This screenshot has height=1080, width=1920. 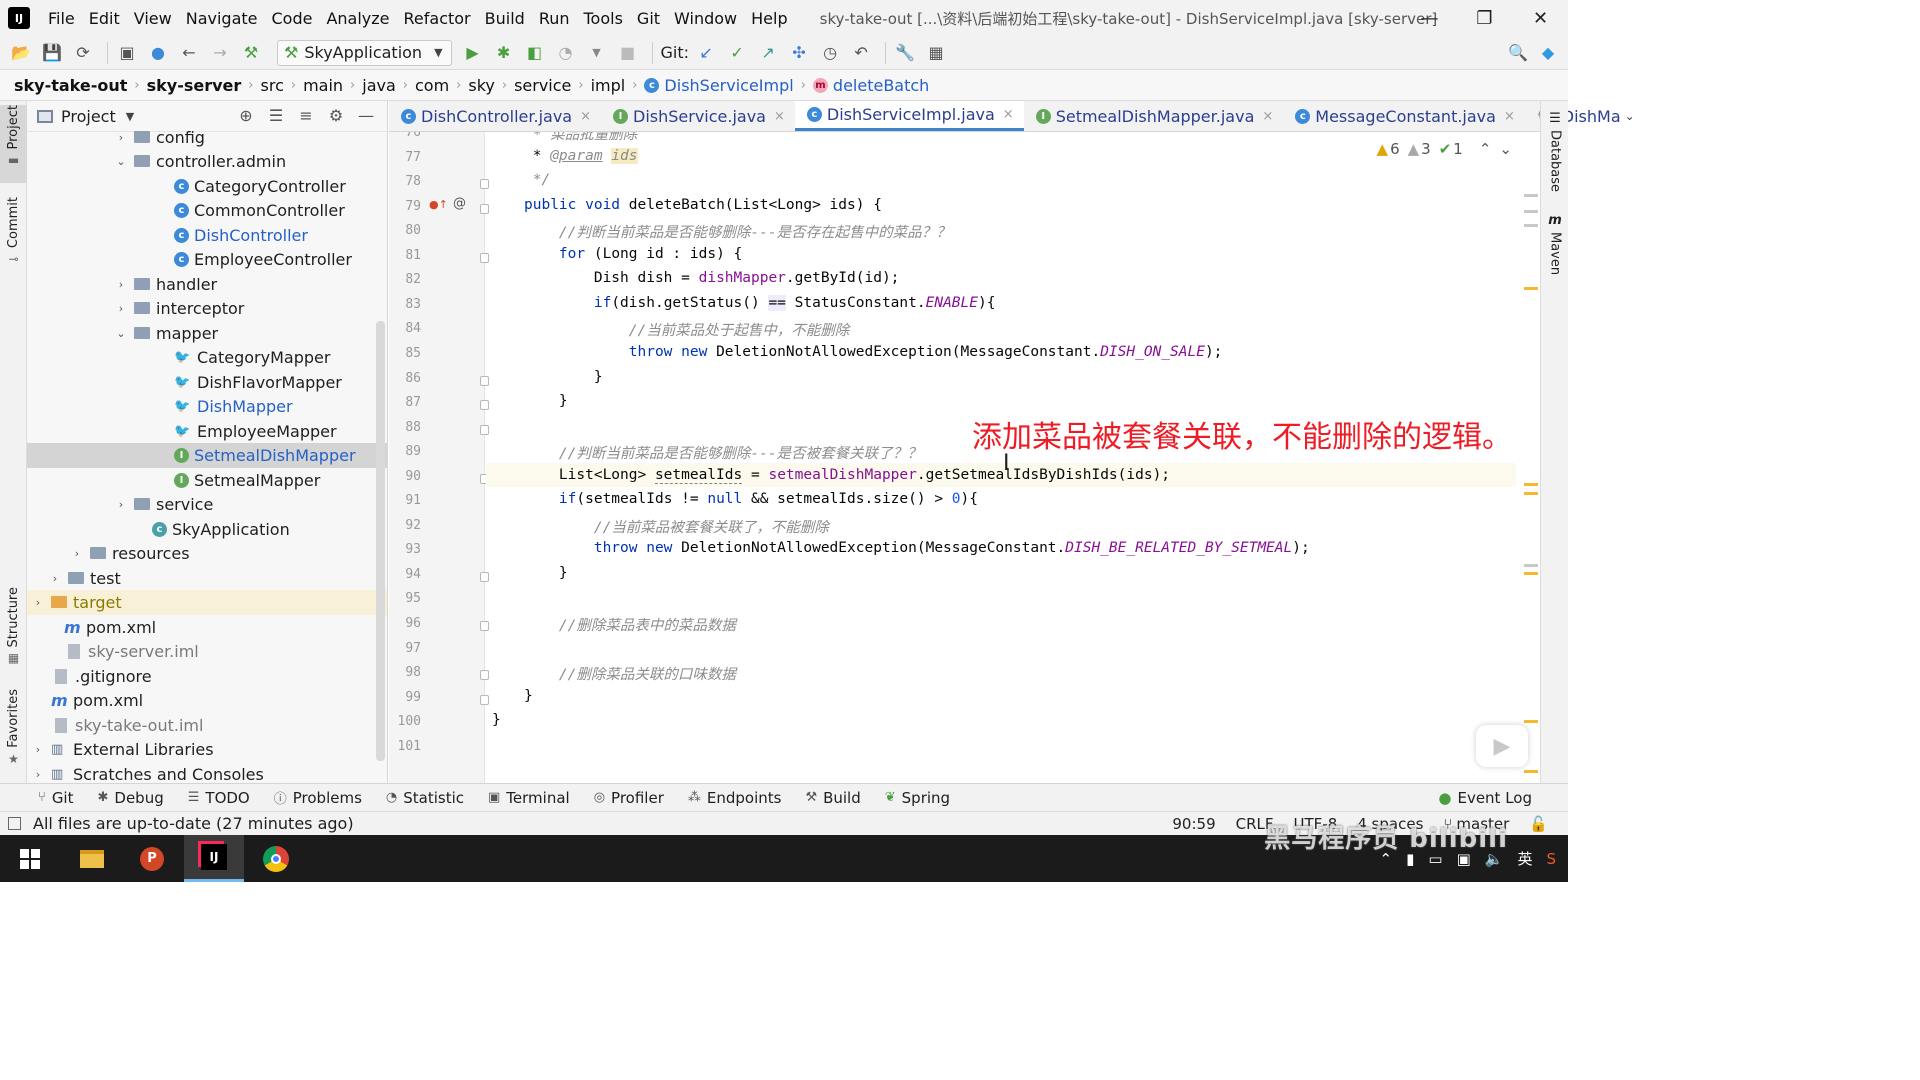 I want to click on hide-icon: —, so click(x=366, y=115).